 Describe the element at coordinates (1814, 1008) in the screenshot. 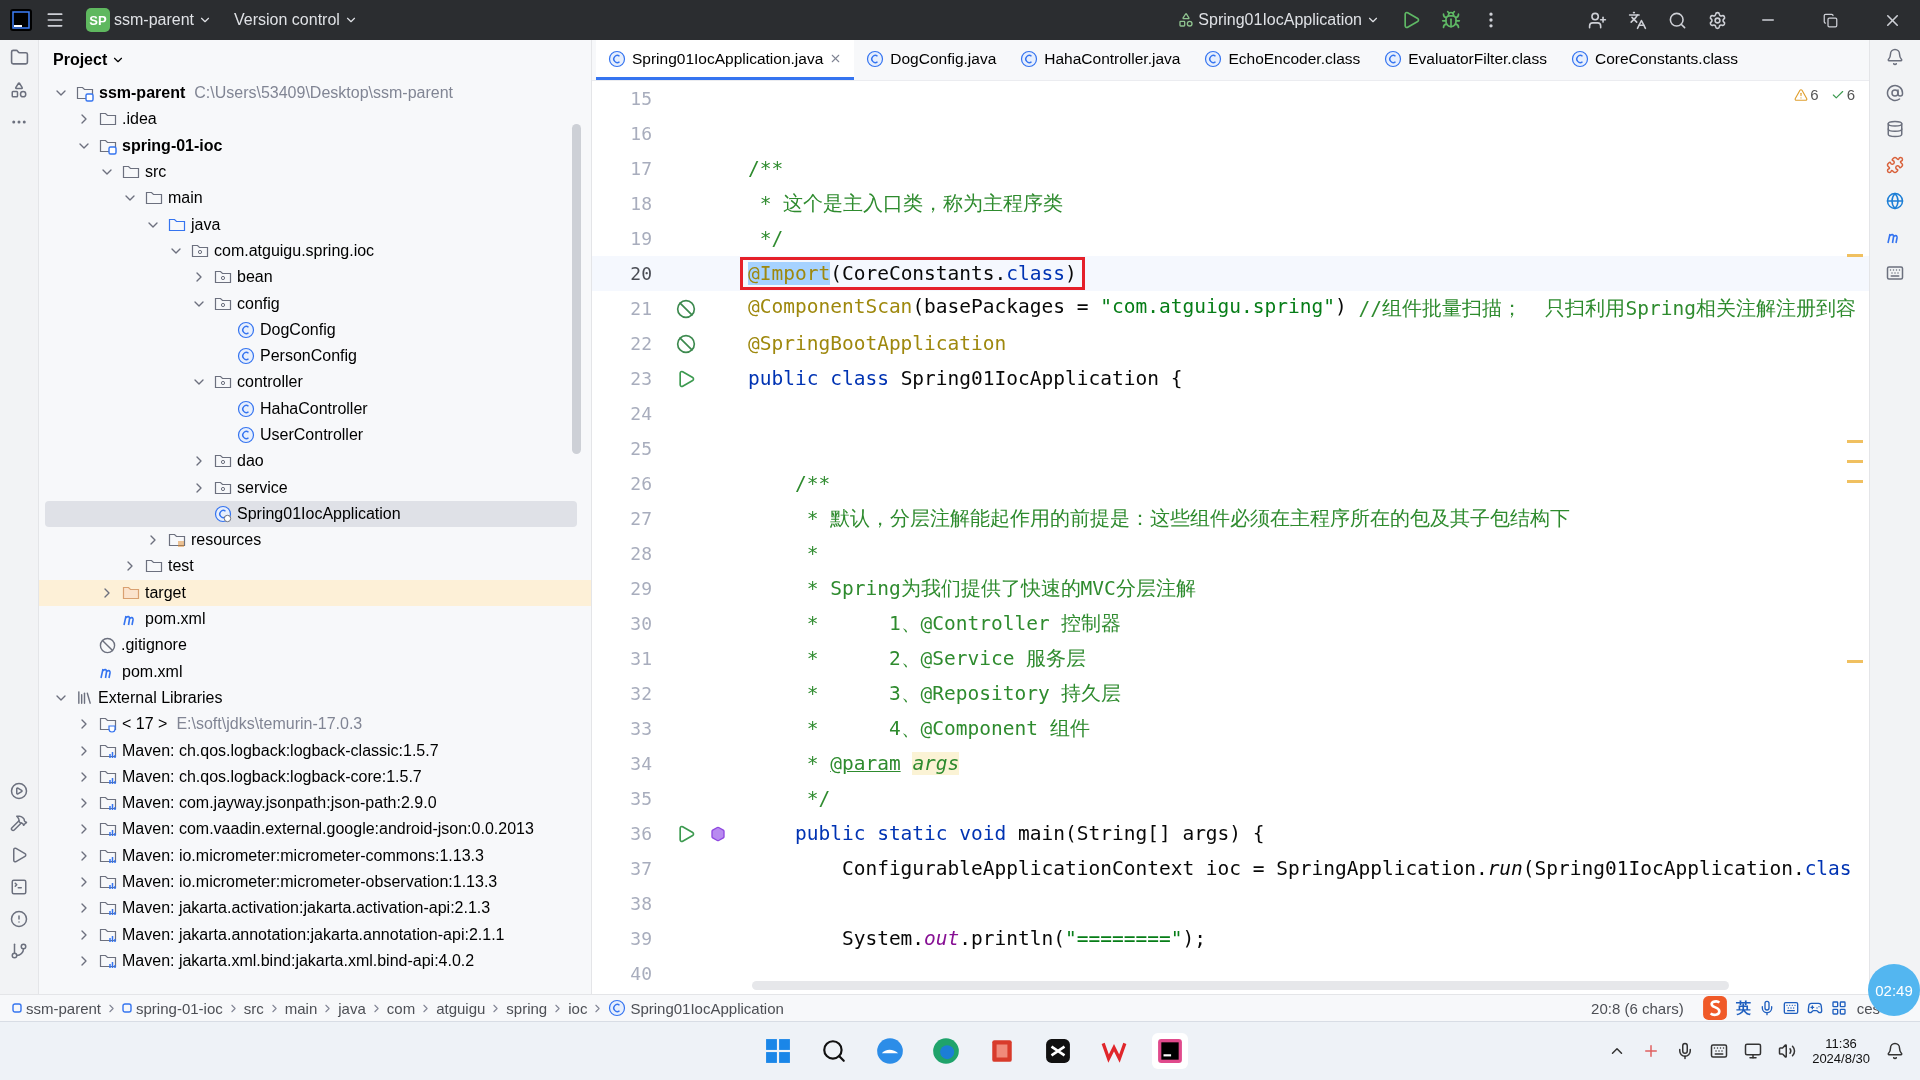

I see `gamepad-icon` at that location.